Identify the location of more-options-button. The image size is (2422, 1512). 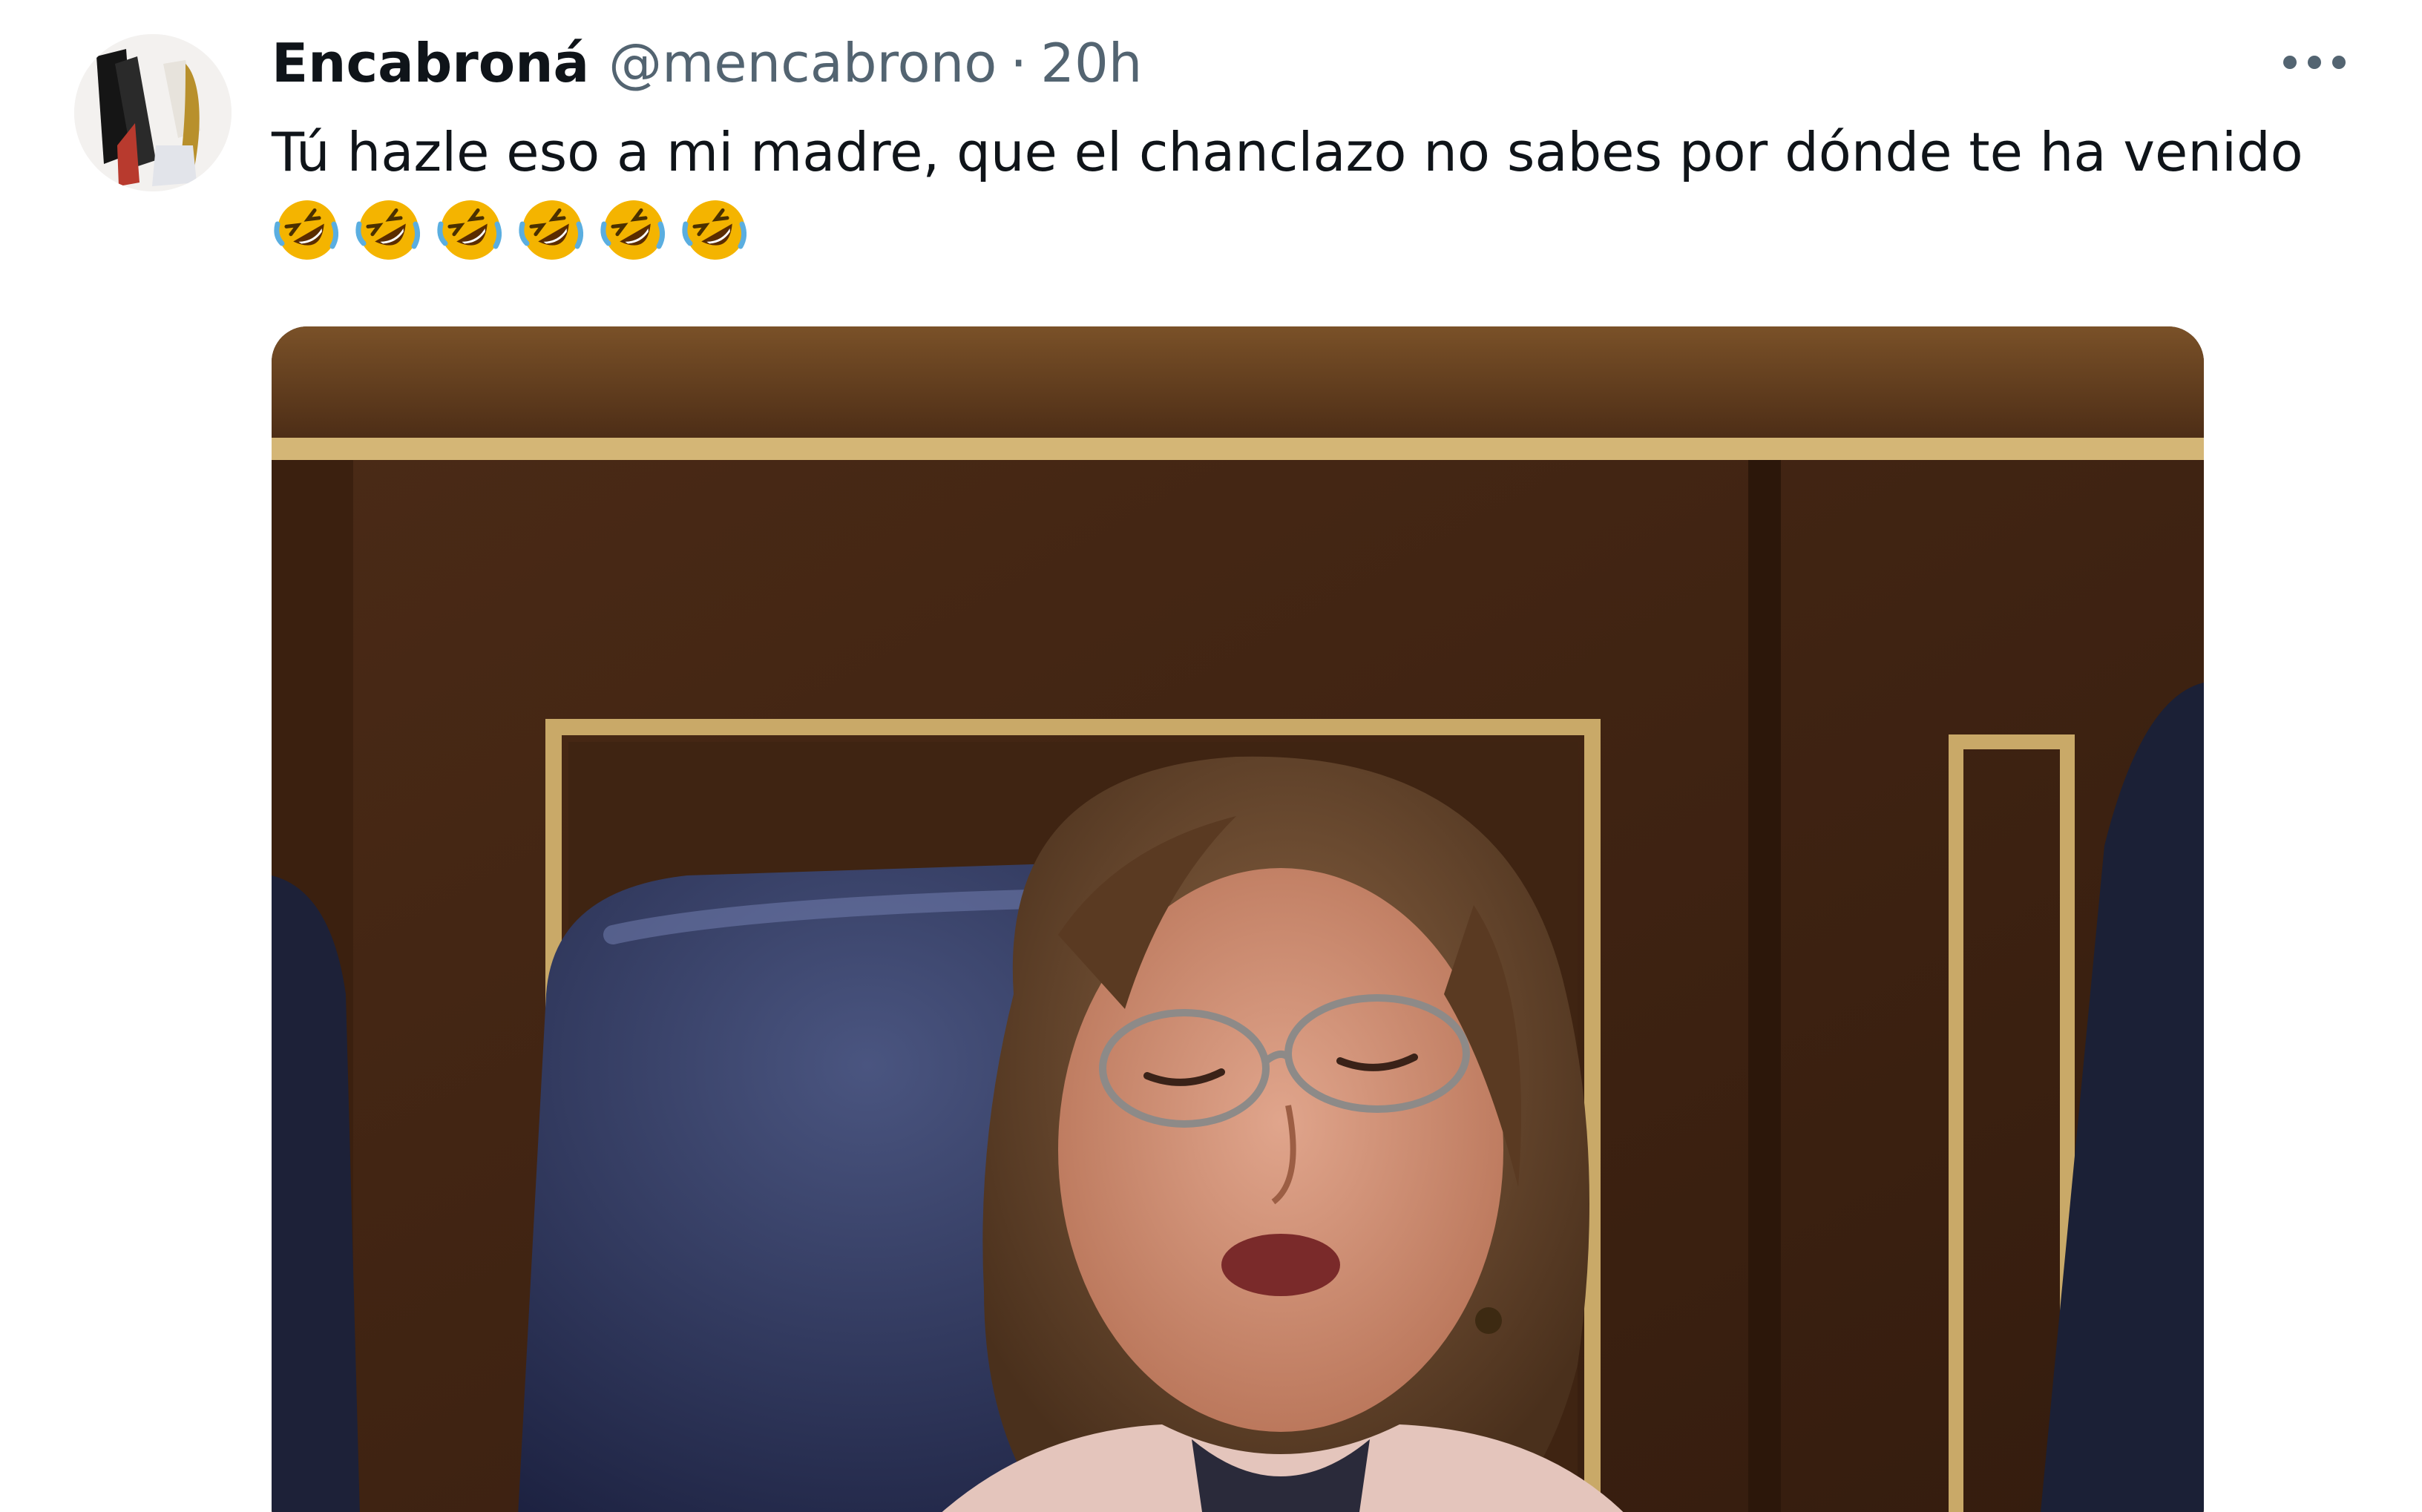
(2314, 63).